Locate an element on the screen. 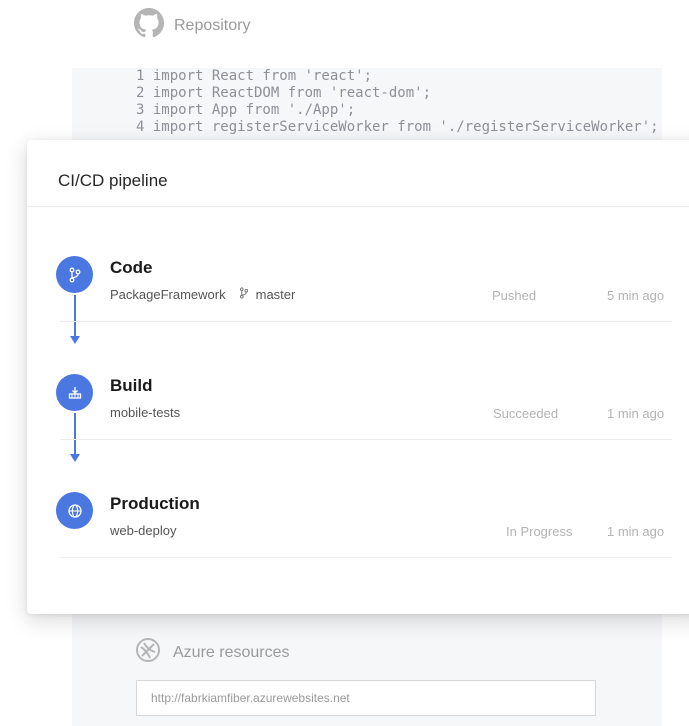  repository-title: Repository is located at coordinates (212, 25).